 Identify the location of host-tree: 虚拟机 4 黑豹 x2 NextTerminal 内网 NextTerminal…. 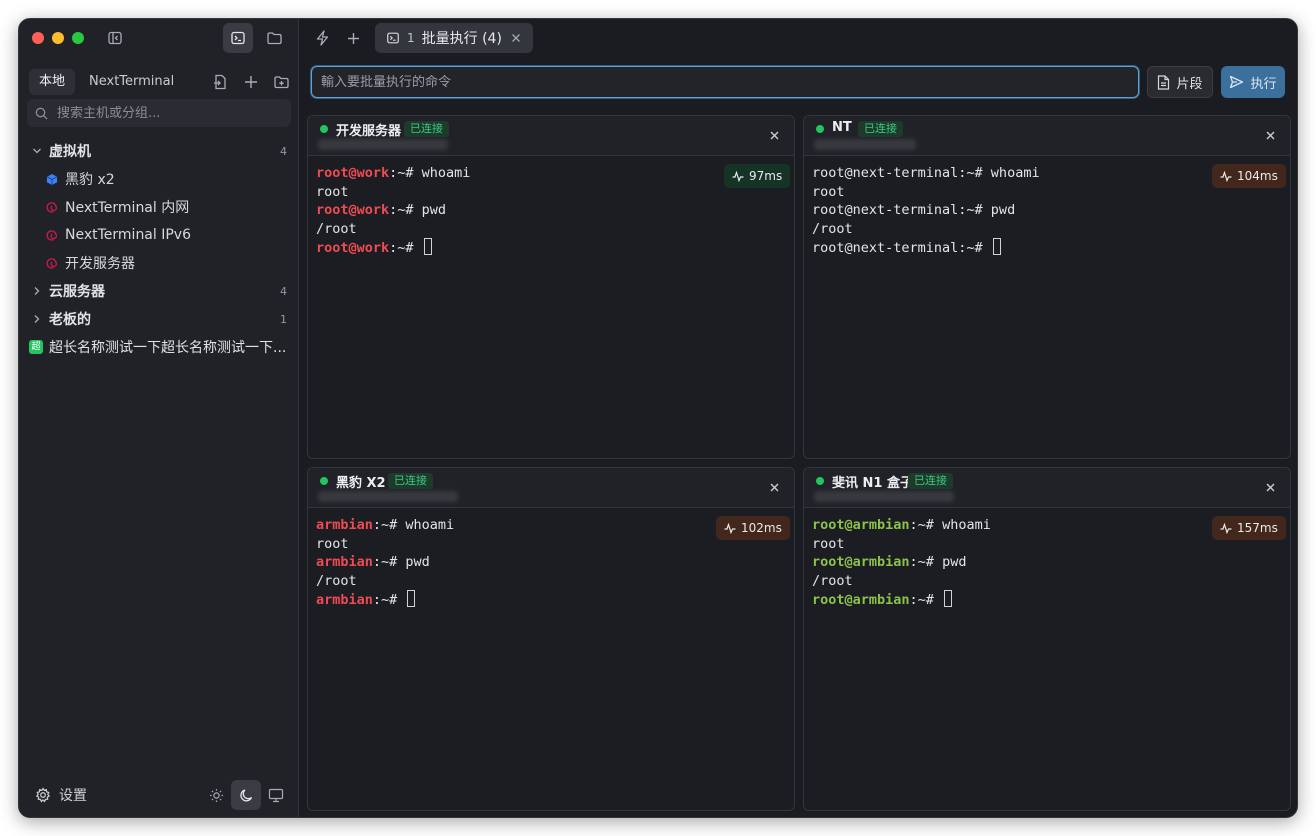
(159, 249).